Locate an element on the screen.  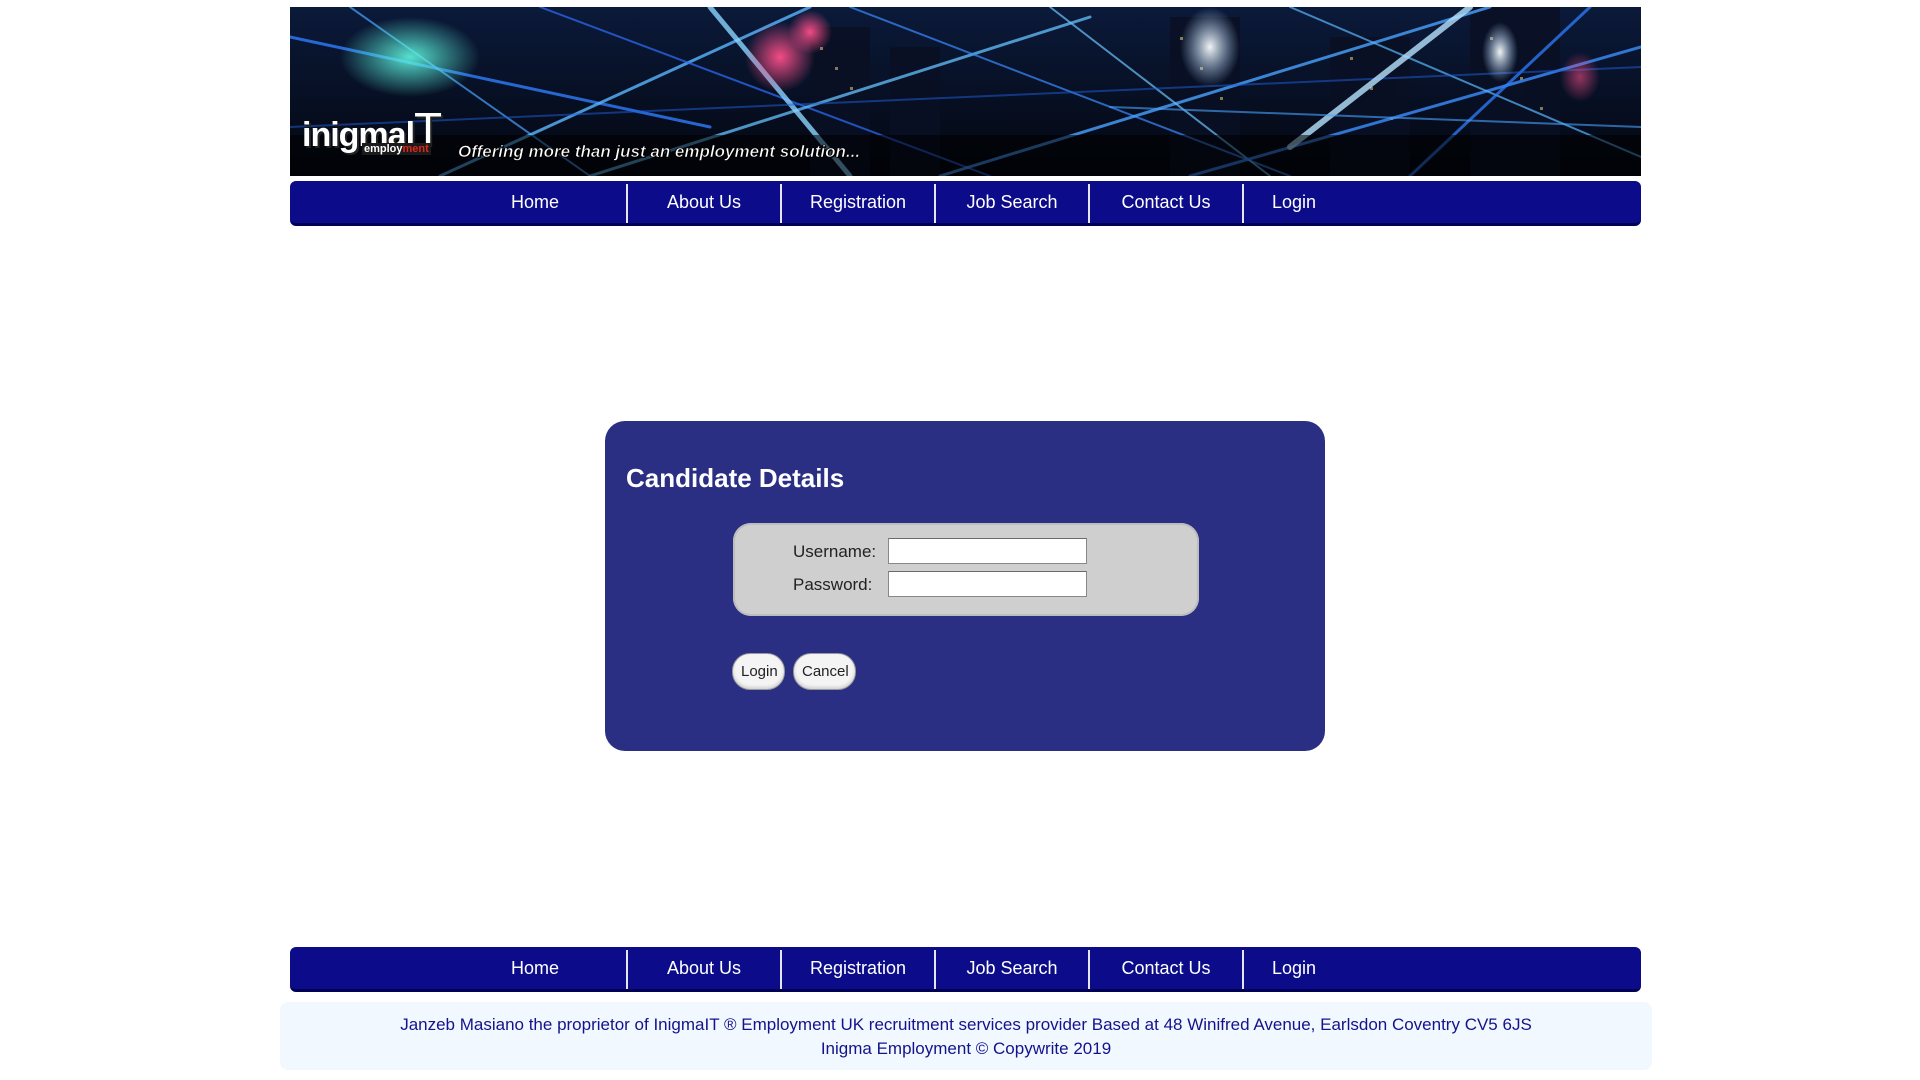
nav-login: Login is located at coordinates (1294, 202).